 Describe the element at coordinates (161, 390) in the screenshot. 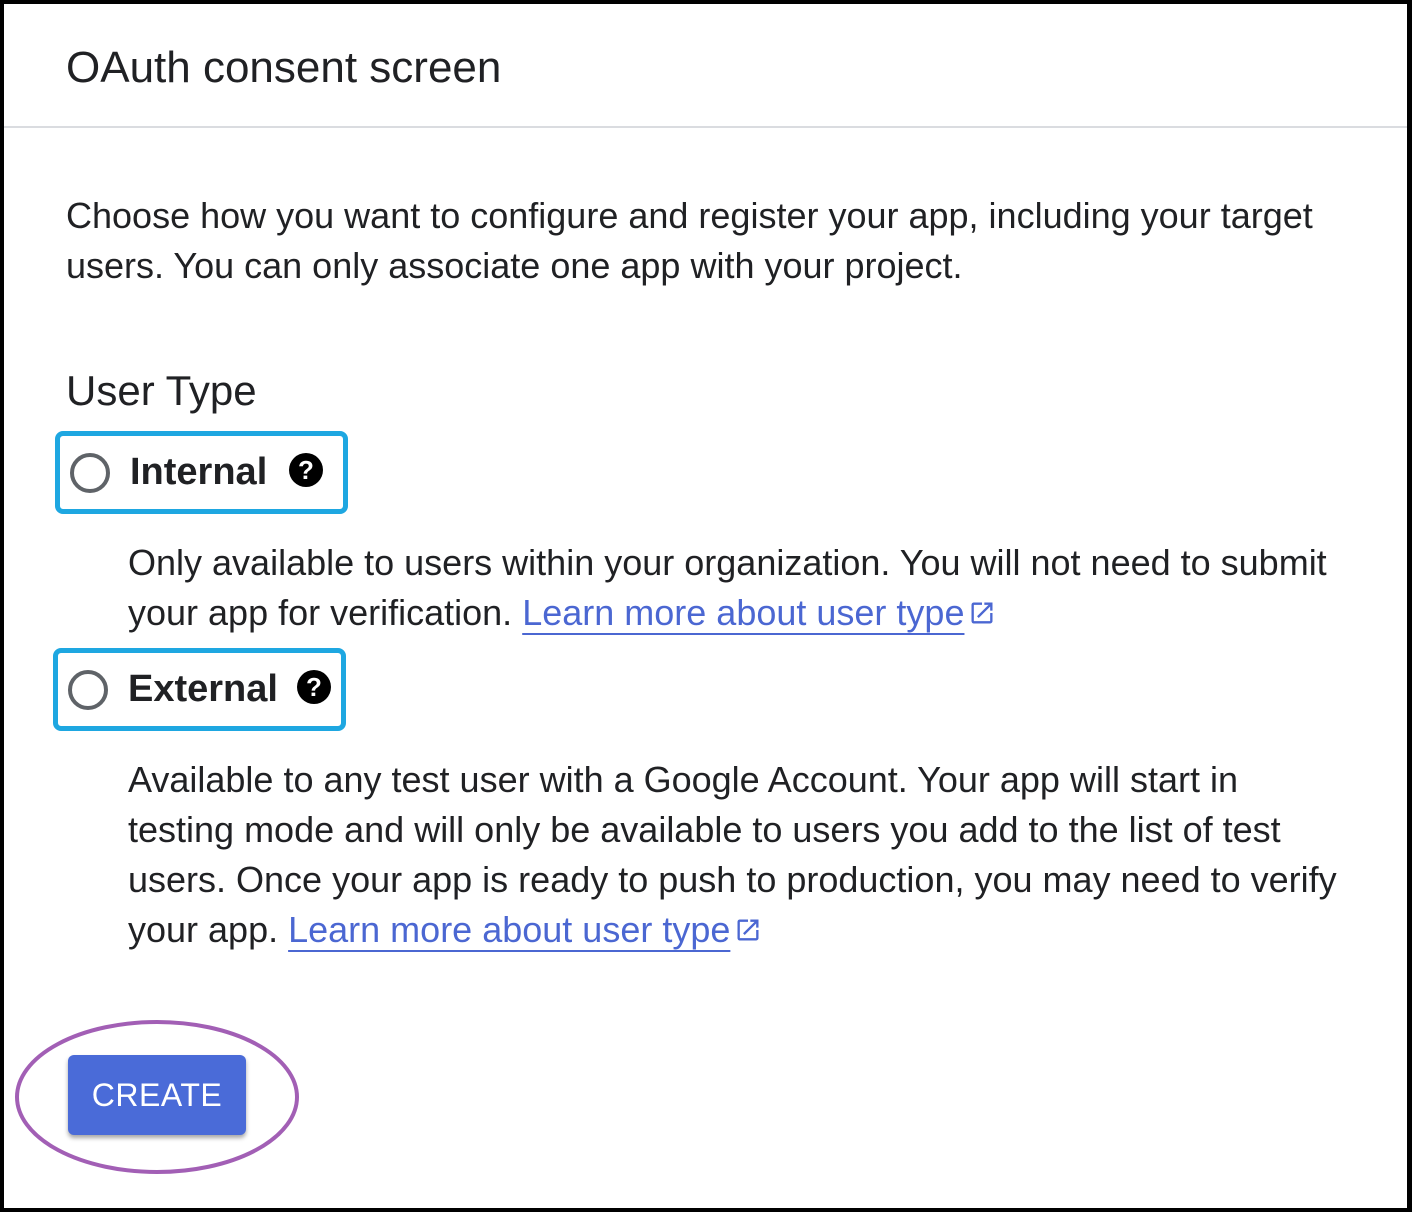

I see `user-type-heading: User Type` at that location.